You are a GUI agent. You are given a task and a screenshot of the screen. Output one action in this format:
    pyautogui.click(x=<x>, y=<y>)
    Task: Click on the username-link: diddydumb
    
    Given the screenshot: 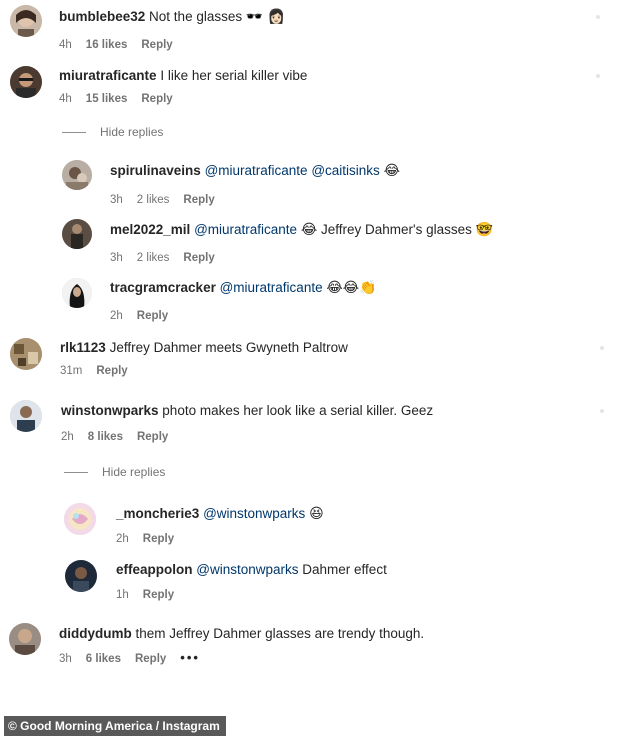 What is the action you would take?
    pyautogui.click(x=95, y=633)
    